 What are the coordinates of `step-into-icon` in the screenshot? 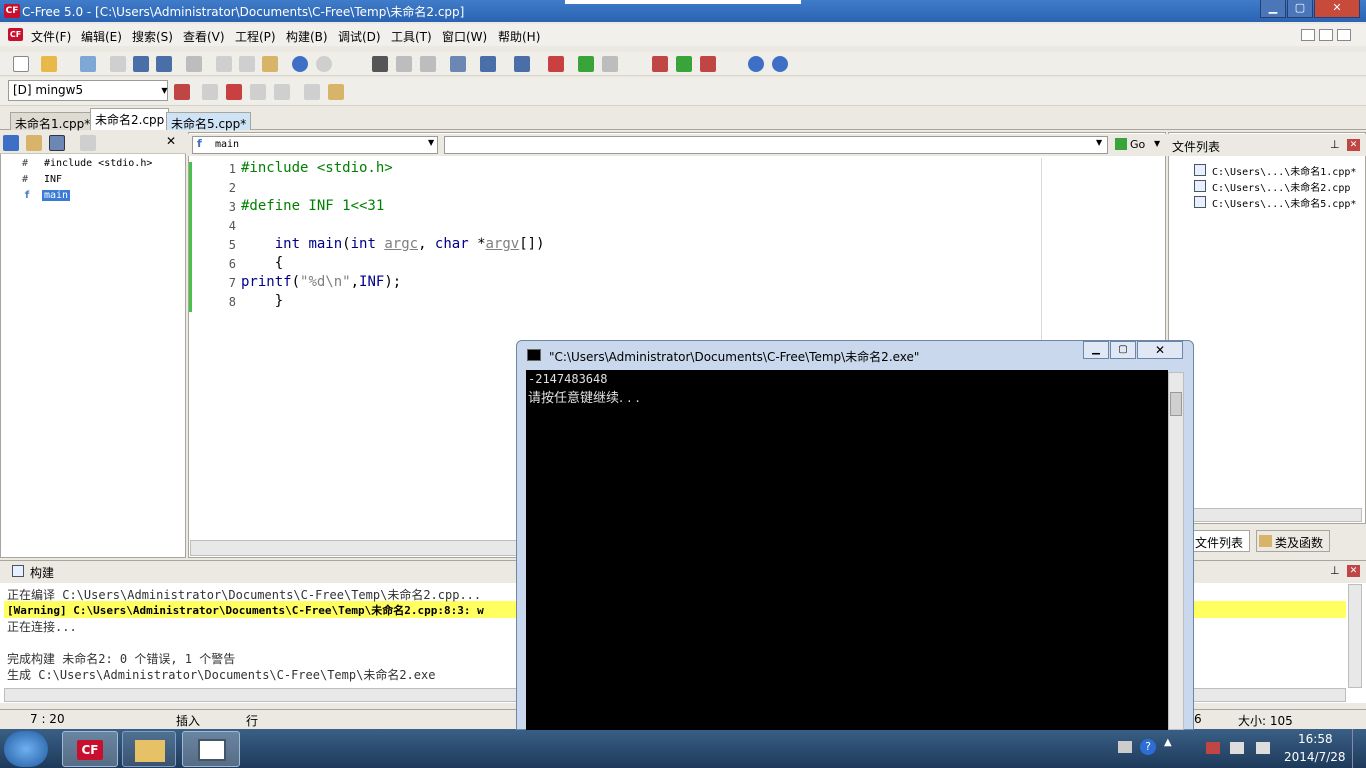 It's located at (282, 92).